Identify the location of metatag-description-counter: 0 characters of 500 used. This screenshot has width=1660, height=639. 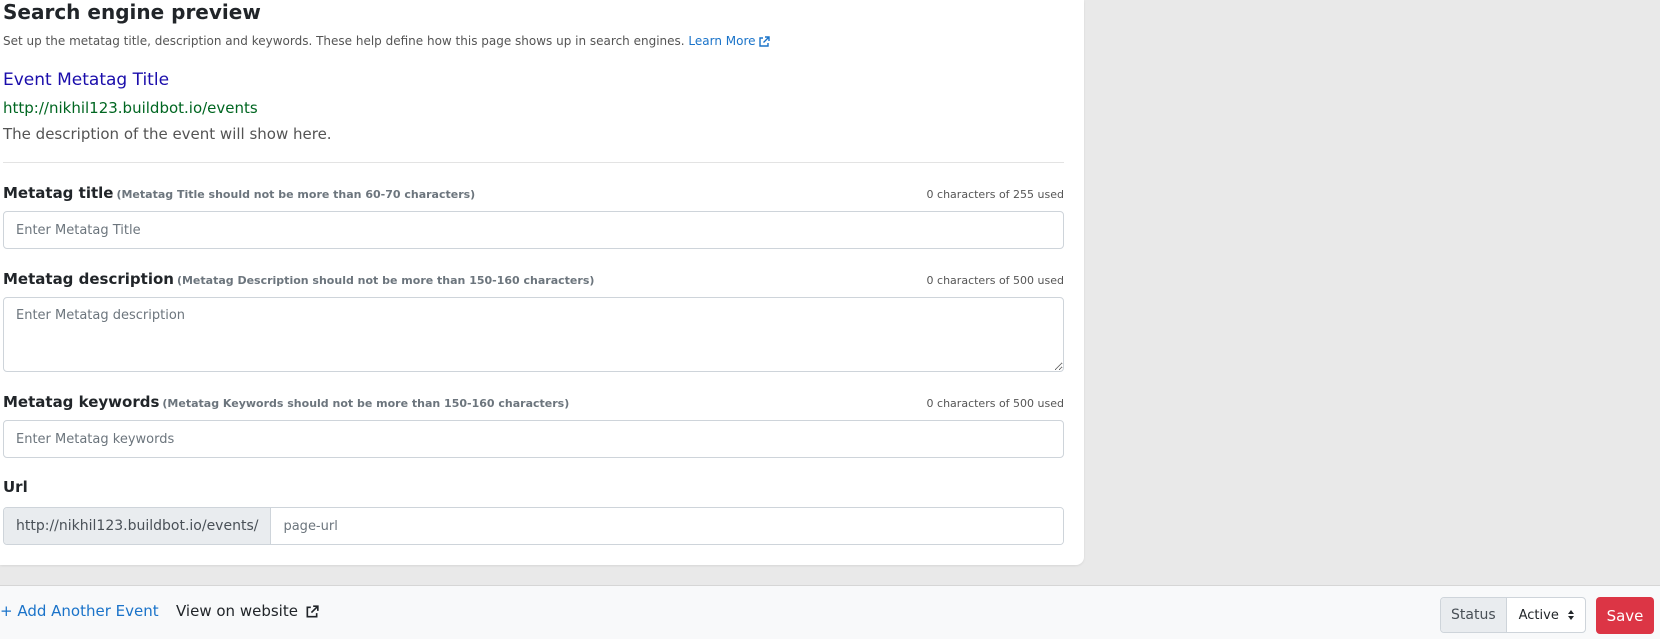
(995, 280).